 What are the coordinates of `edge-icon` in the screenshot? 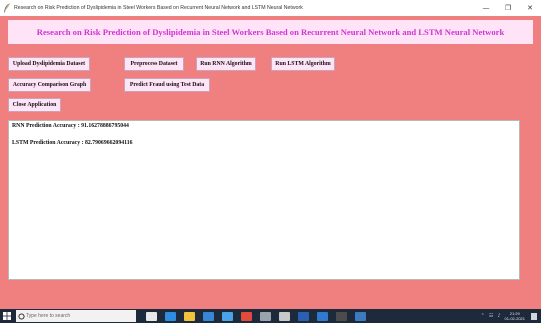 It's located at (170, 316).